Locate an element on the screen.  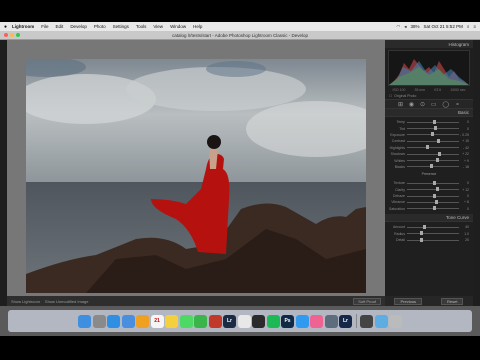
tone-curve-header: Tone Curve is located at coordinates (429, 218).